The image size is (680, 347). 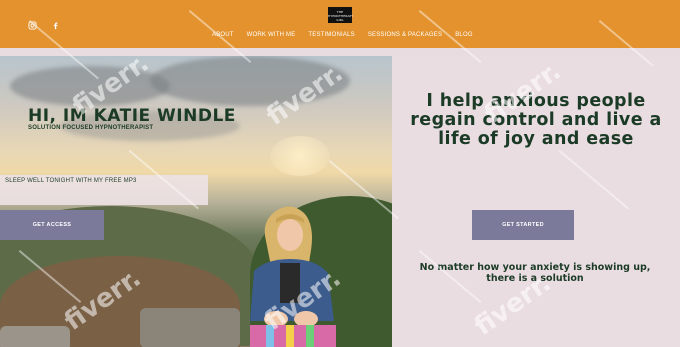 I want to click on nav-blog: BLOG, so click(x=463, y=35).